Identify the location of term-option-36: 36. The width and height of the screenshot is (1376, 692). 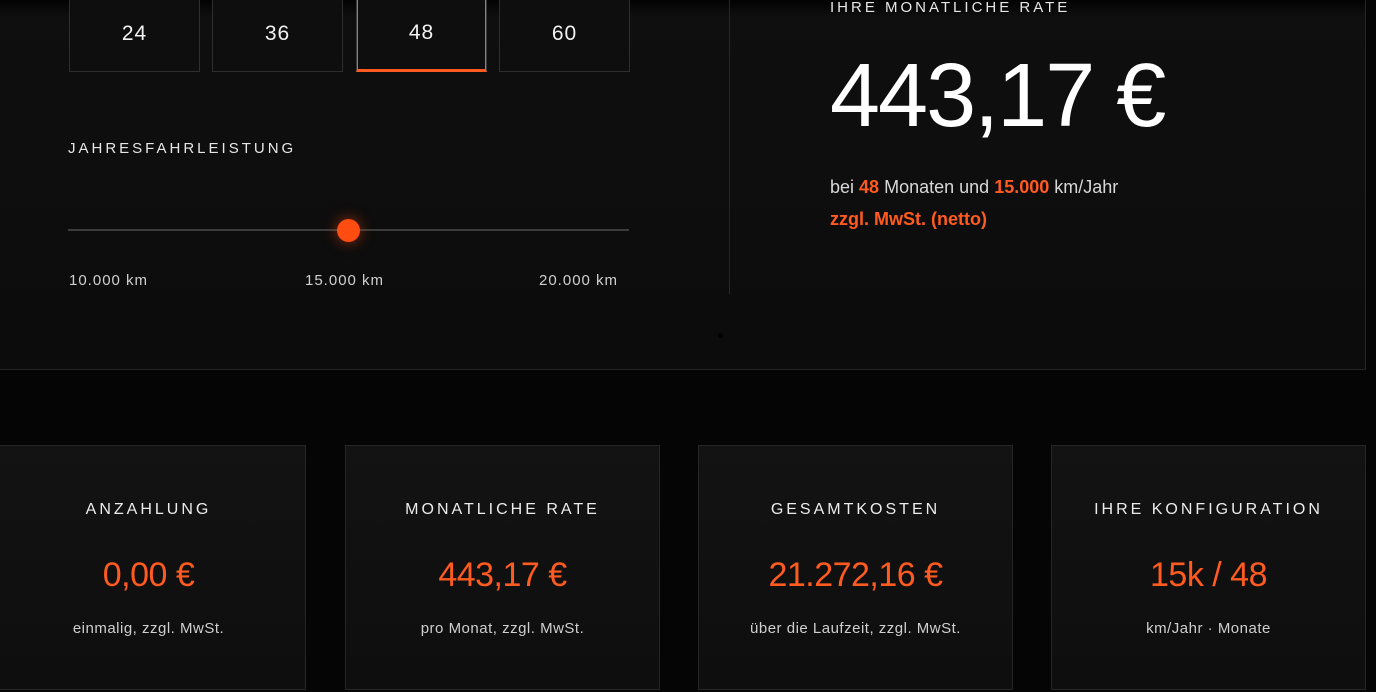
(277, 36).